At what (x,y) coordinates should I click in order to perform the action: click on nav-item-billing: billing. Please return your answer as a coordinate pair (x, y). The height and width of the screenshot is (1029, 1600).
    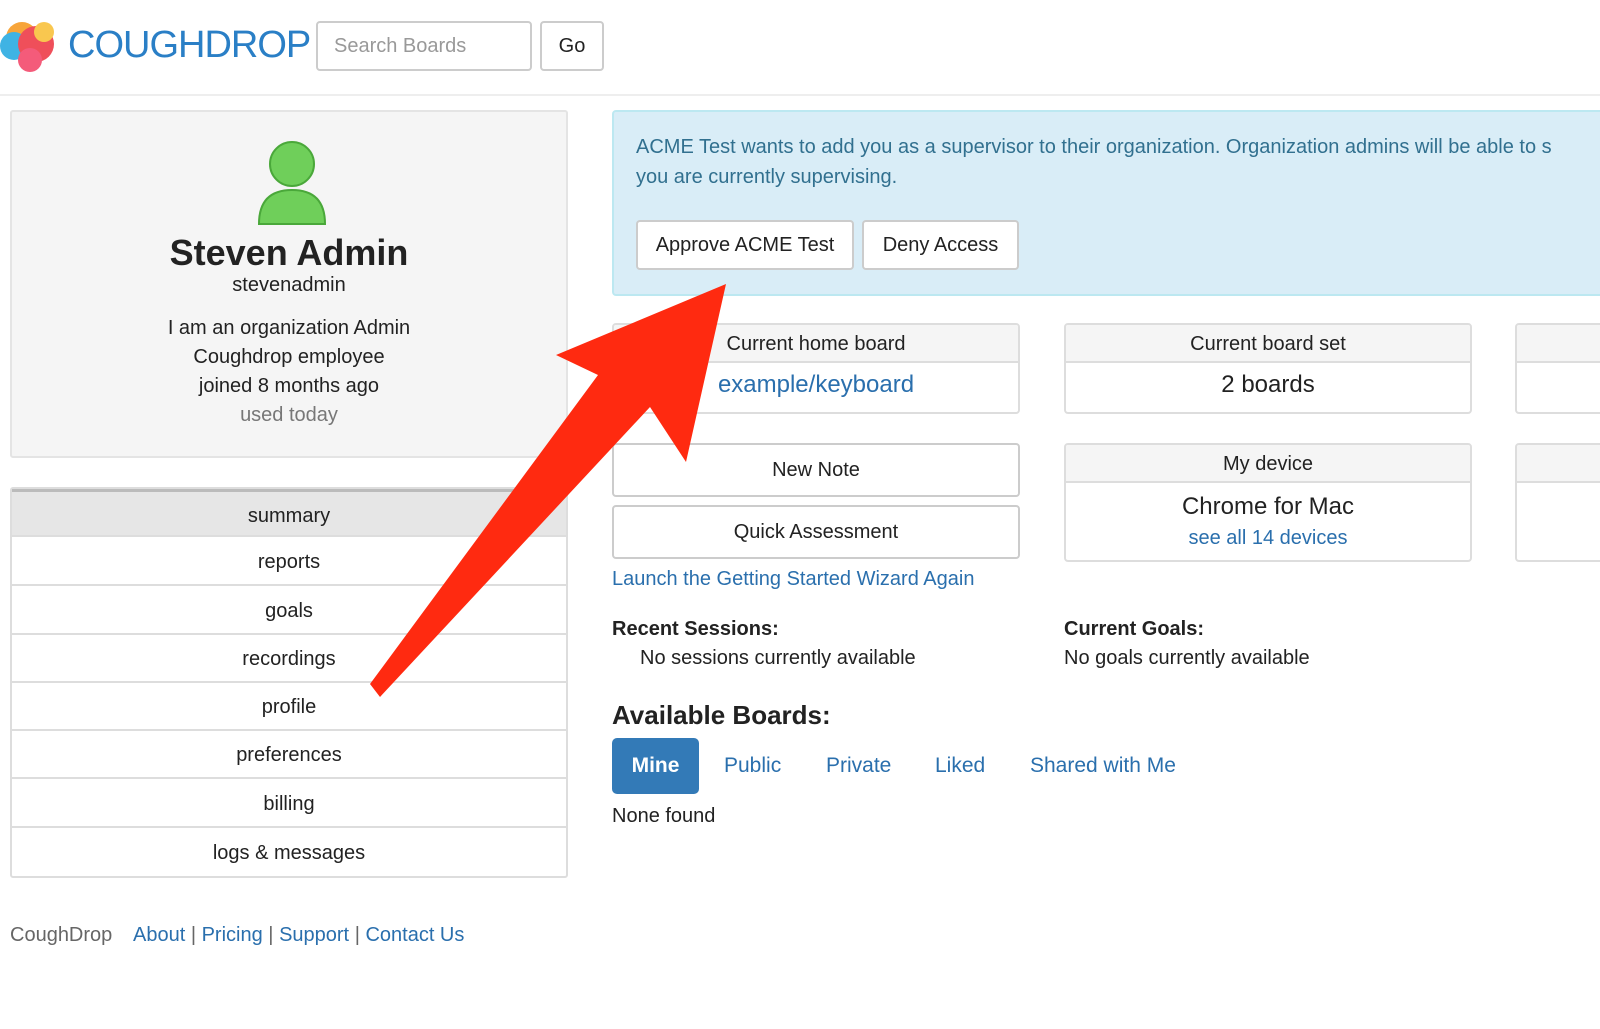
    Looking at the image, I should click on (289, 804).